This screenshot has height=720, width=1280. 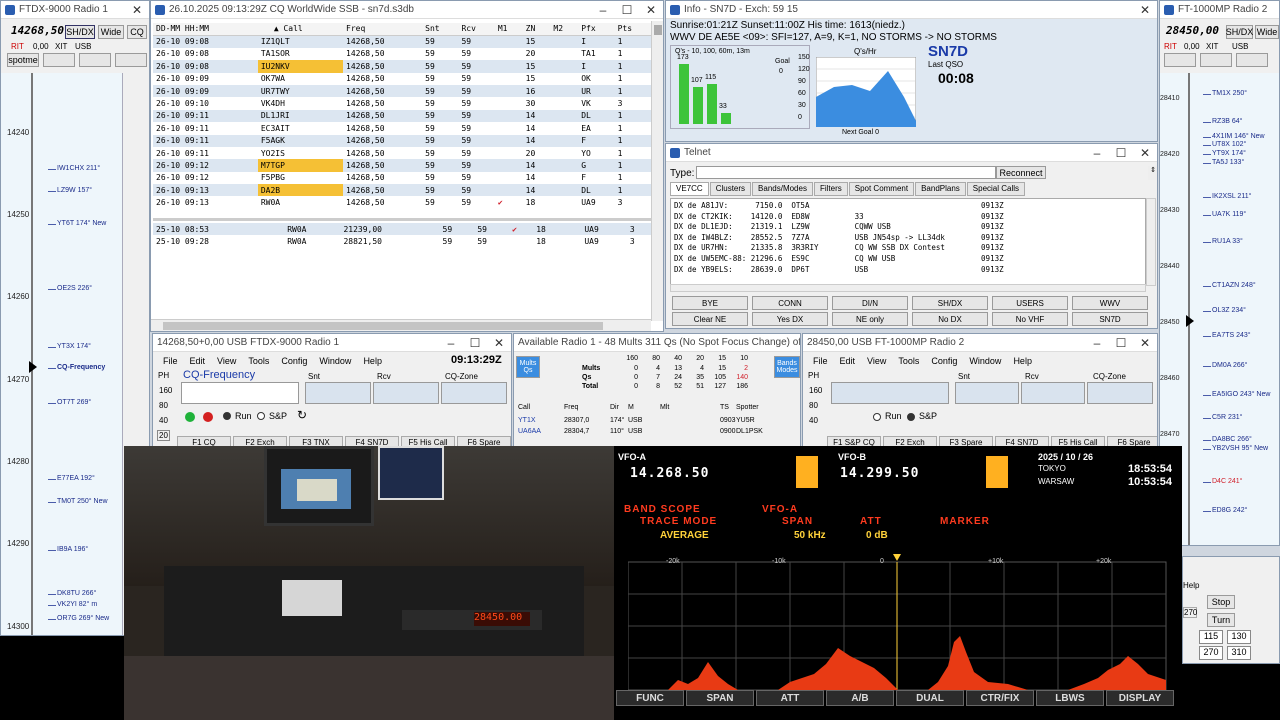 What do you see at coordinates (1234, 136) in the screenshot?
I see `bandmap-spot: 4X1IM 146° New` at bounding box center [1234, 136].